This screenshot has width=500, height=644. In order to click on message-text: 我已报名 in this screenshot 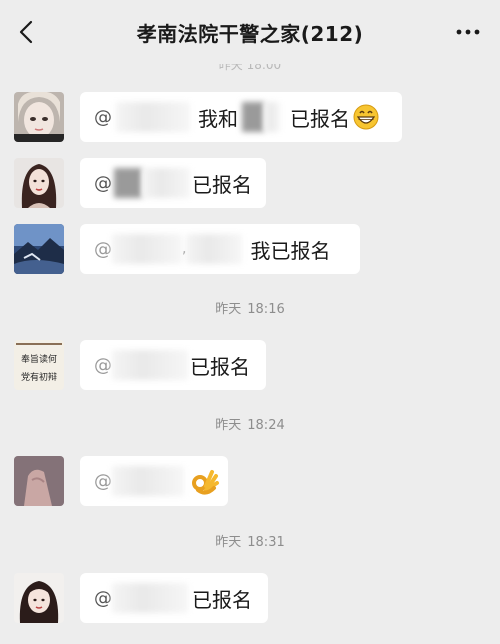, I will do `click(290, 250)`.